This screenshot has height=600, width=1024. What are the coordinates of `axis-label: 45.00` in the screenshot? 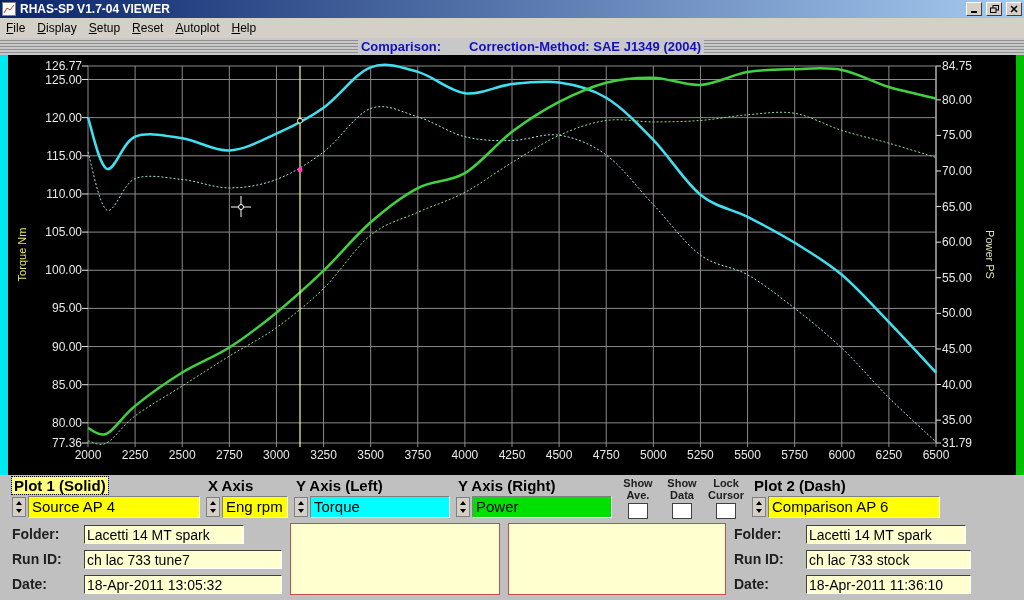 It's located at (957, 348).